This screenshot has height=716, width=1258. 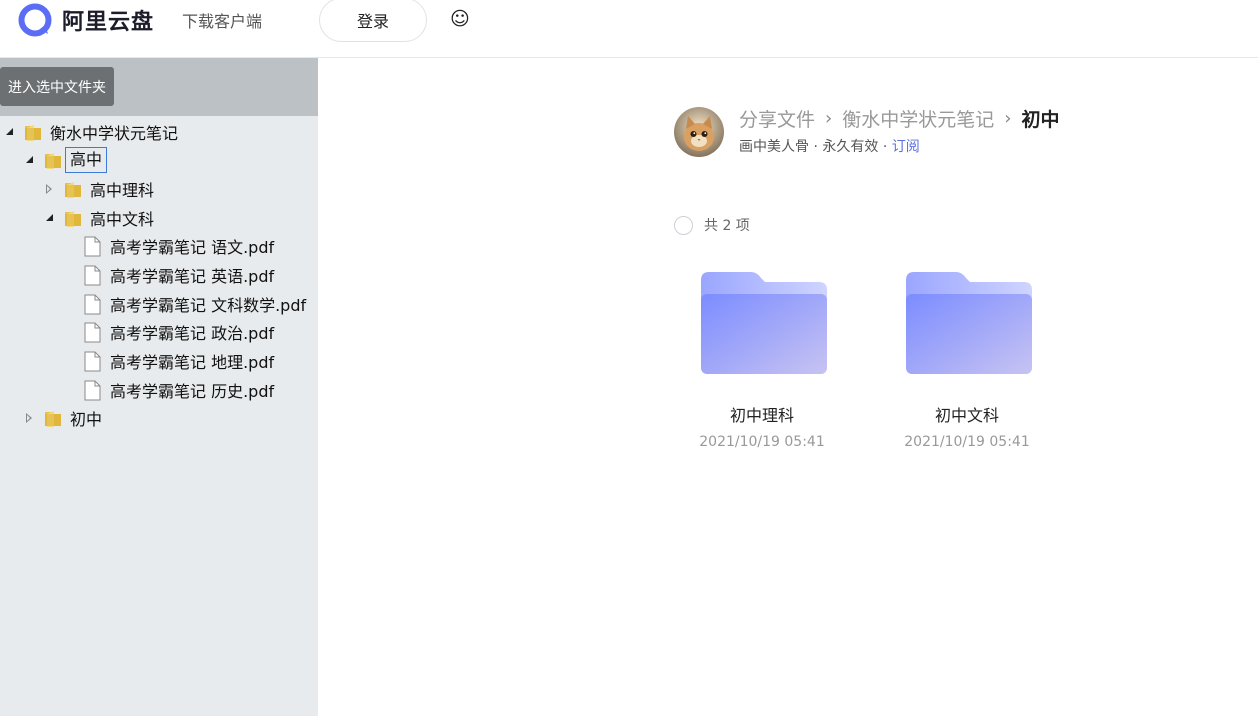 I want to click on tree-file-label: 高考学霸笔记 历史.pdf, so click(x=192, y=391).